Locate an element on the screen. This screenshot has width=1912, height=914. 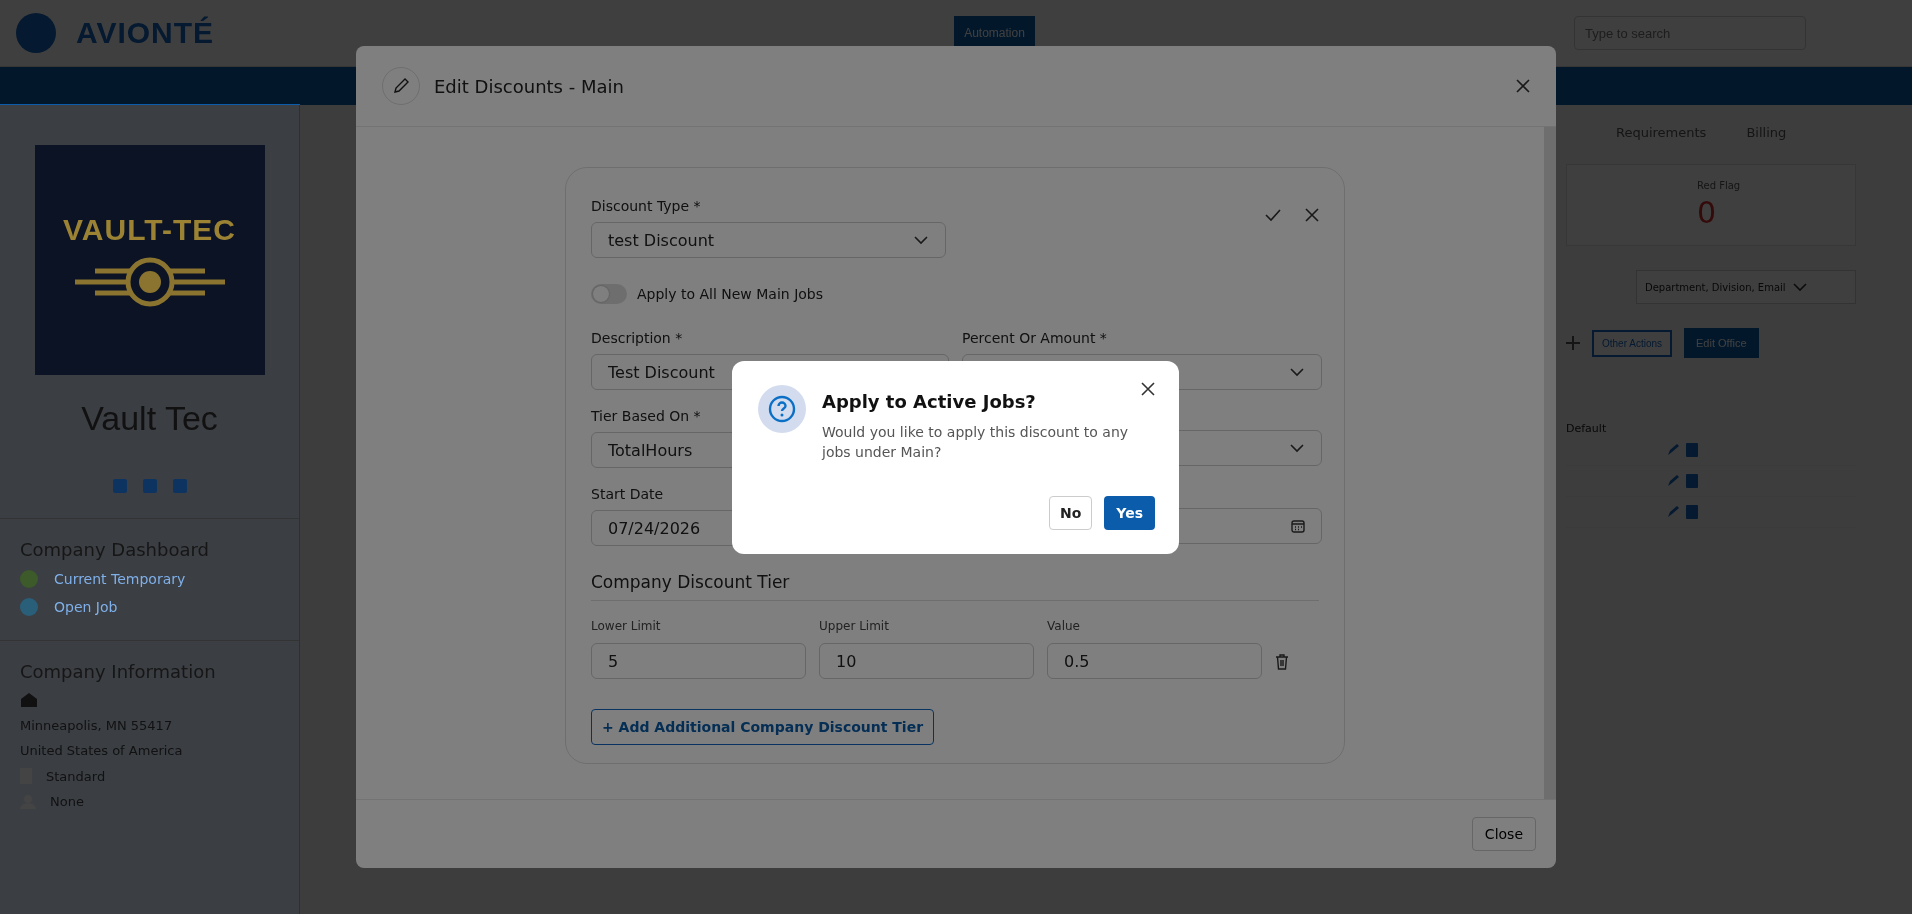
input-field: 0.5 is located at coordinates (1154, 661).